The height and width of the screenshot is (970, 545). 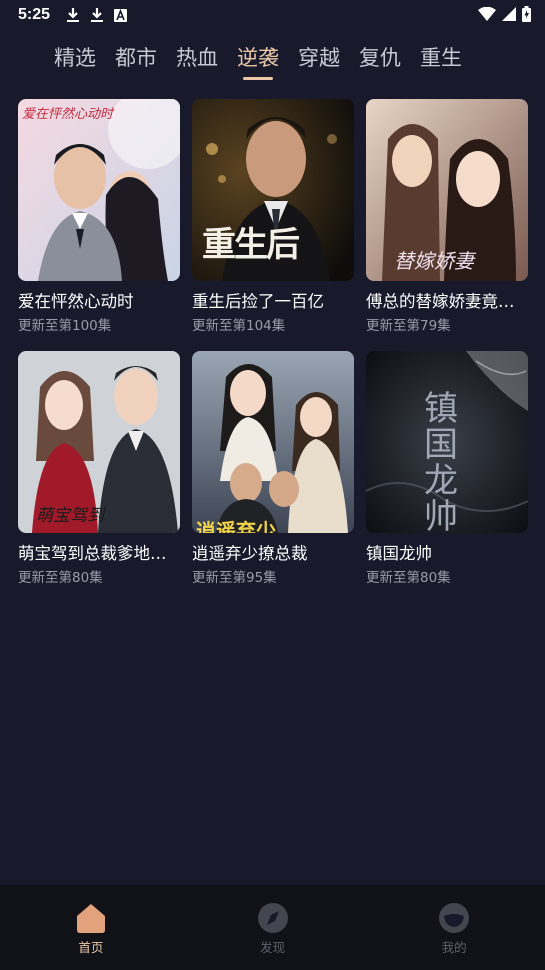 I want to click on tab-label: 逆袭, so click(x=258, y=58).